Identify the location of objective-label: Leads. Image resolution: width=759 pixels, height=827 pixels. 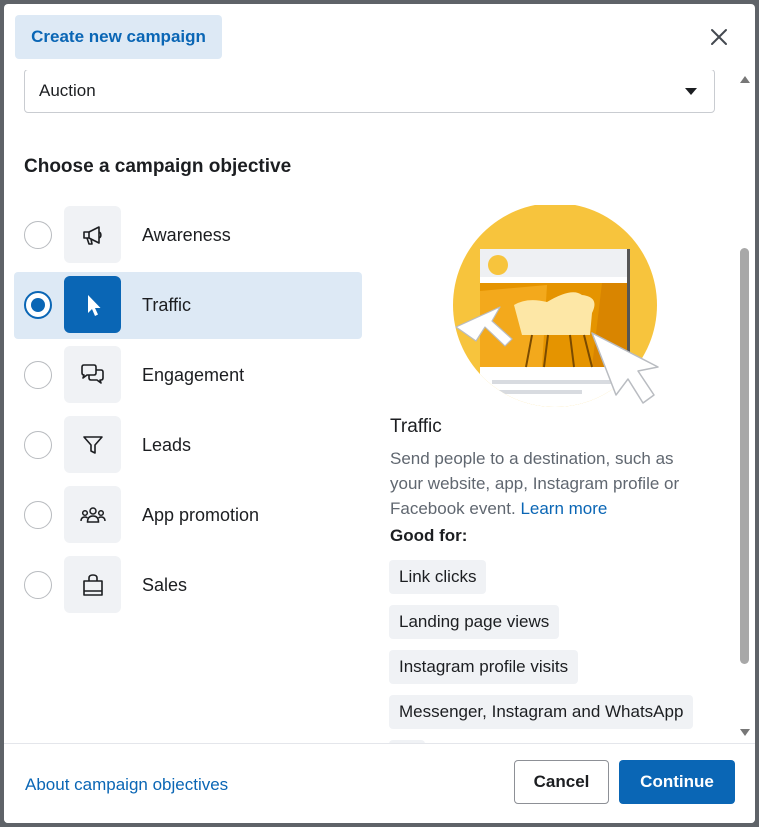
(167, 445).